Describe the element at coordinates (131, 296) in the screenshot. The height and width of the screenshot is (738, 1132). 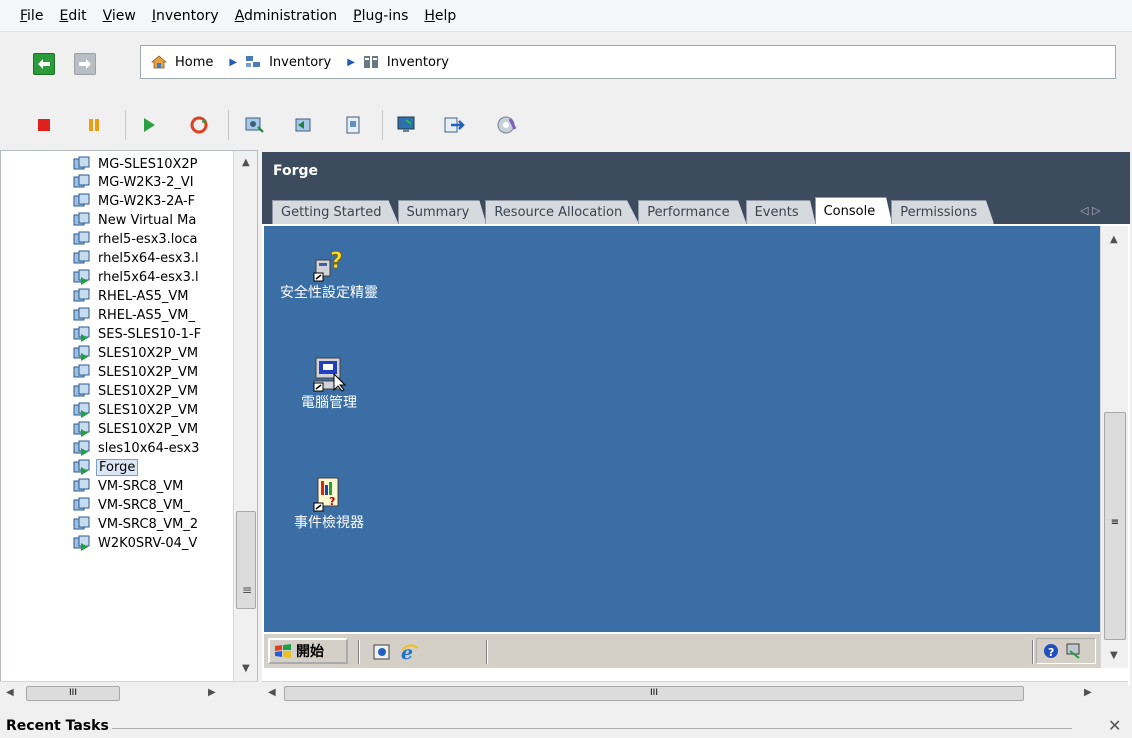
I see `tree-item-vm: RHEL-AS5_VM` at that location.